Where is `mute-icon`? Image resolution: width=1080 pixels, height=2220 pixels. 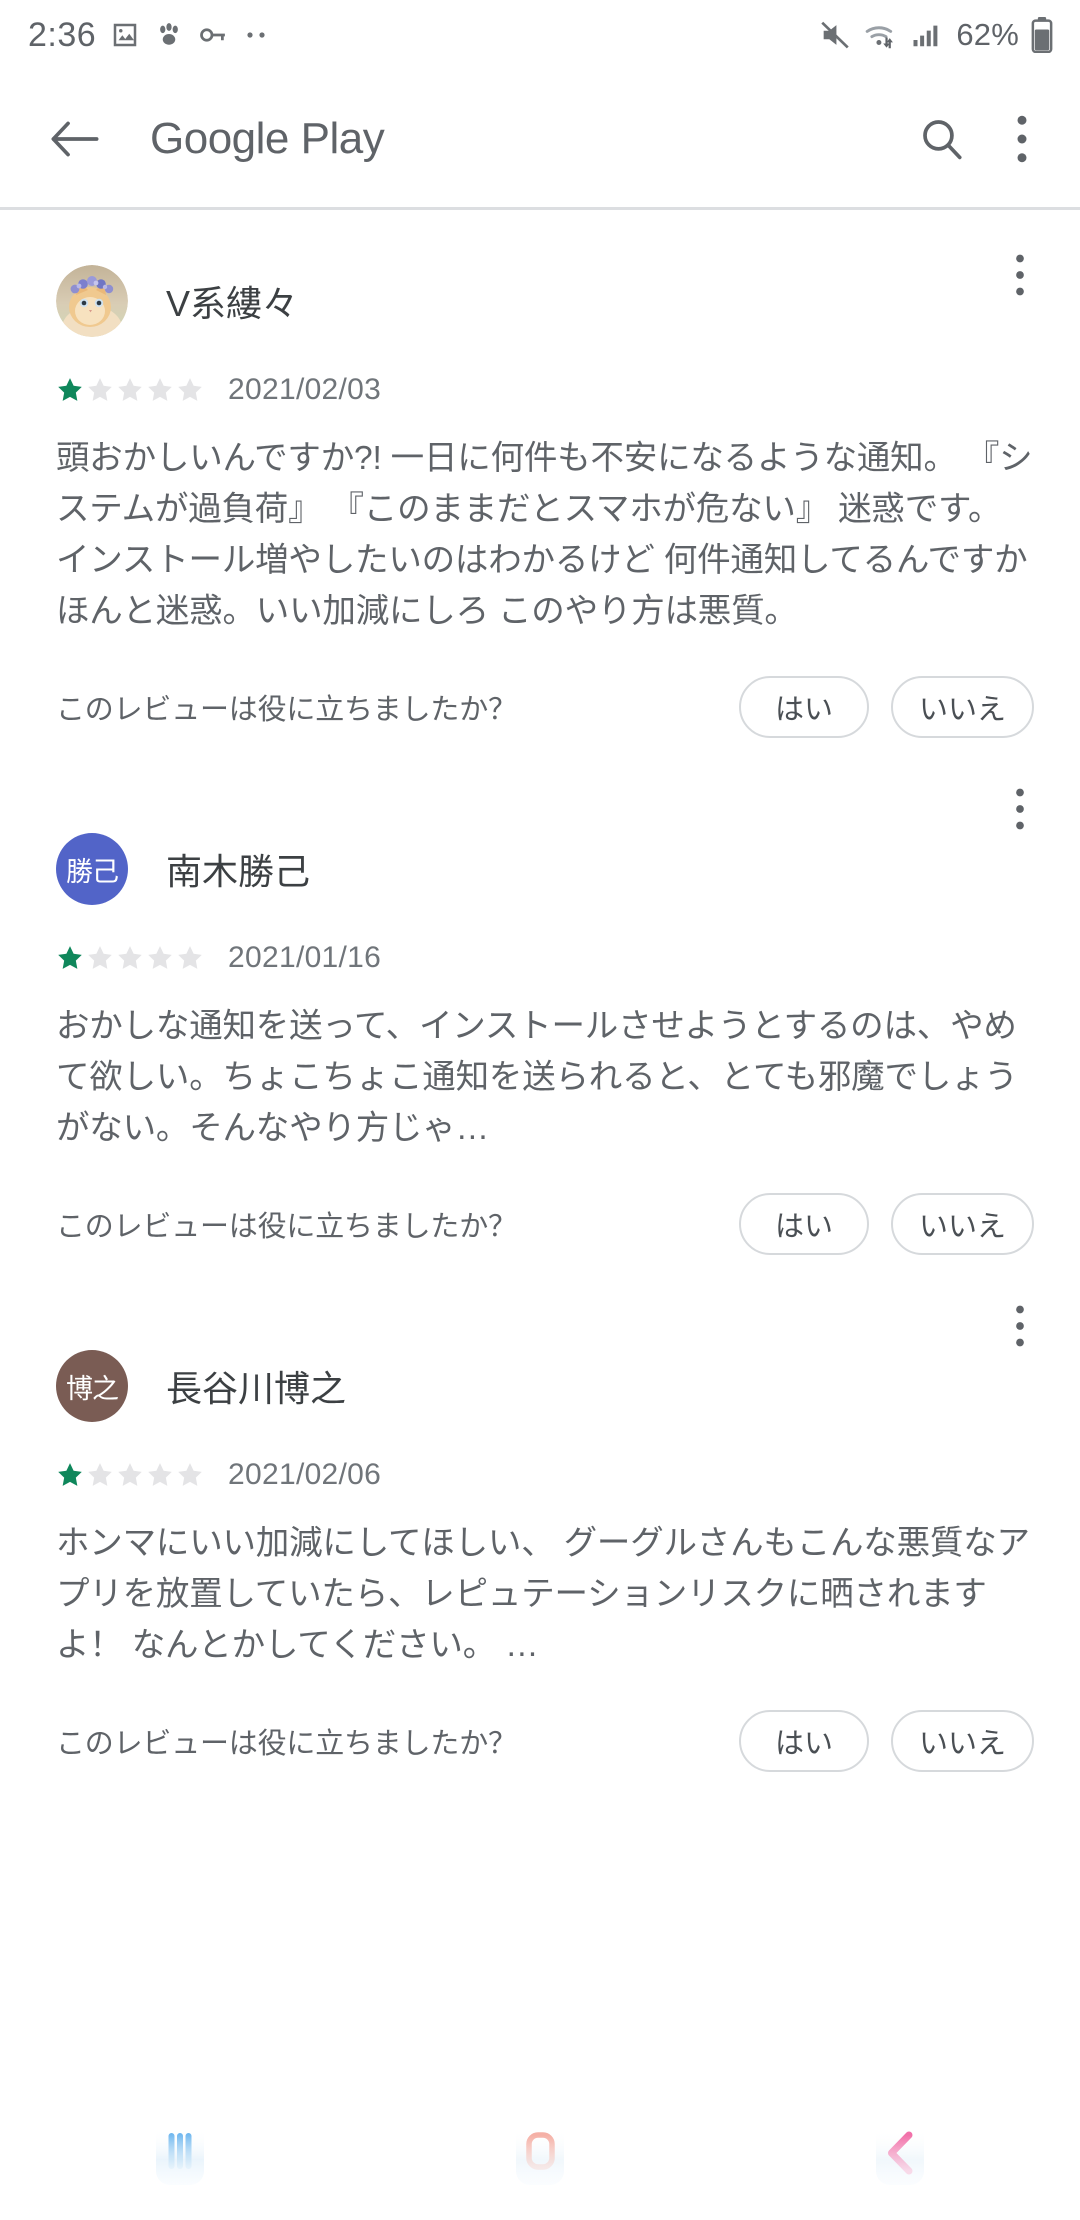 mute-icon is located at coordinates (835, 35).